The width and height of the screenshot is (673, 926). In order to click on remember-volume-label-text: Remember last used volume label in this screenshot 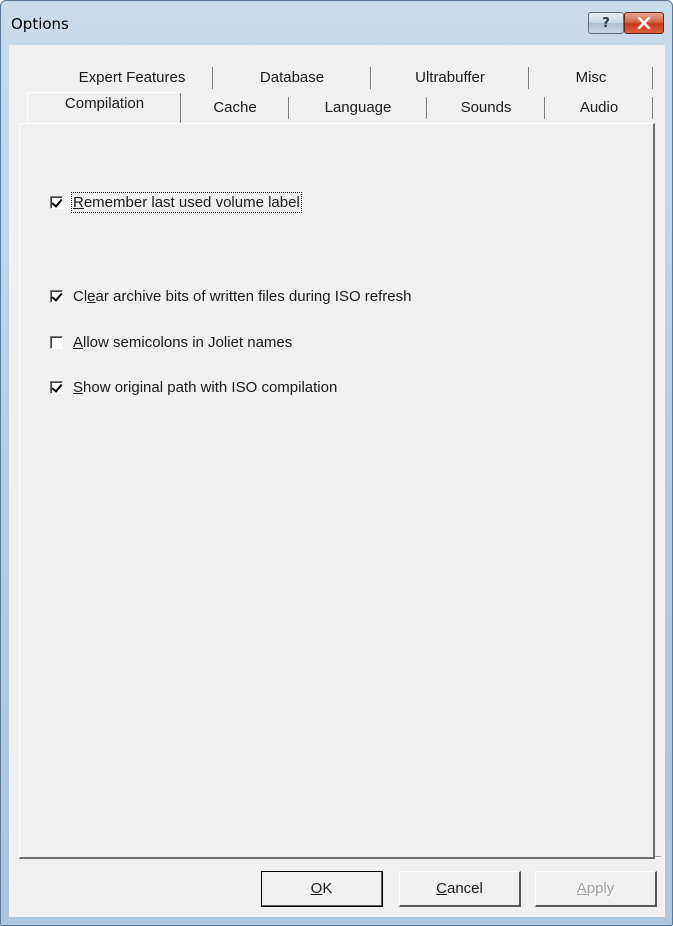, I will do `click(186, 202)`.